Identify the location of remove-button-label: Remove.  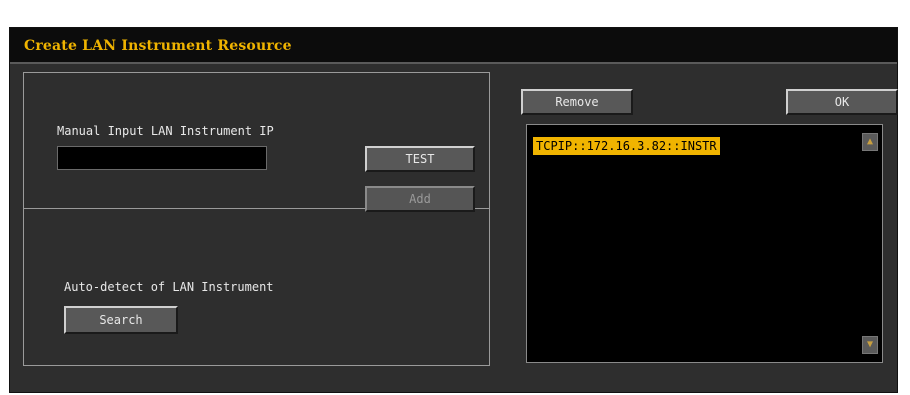
(577, 102).